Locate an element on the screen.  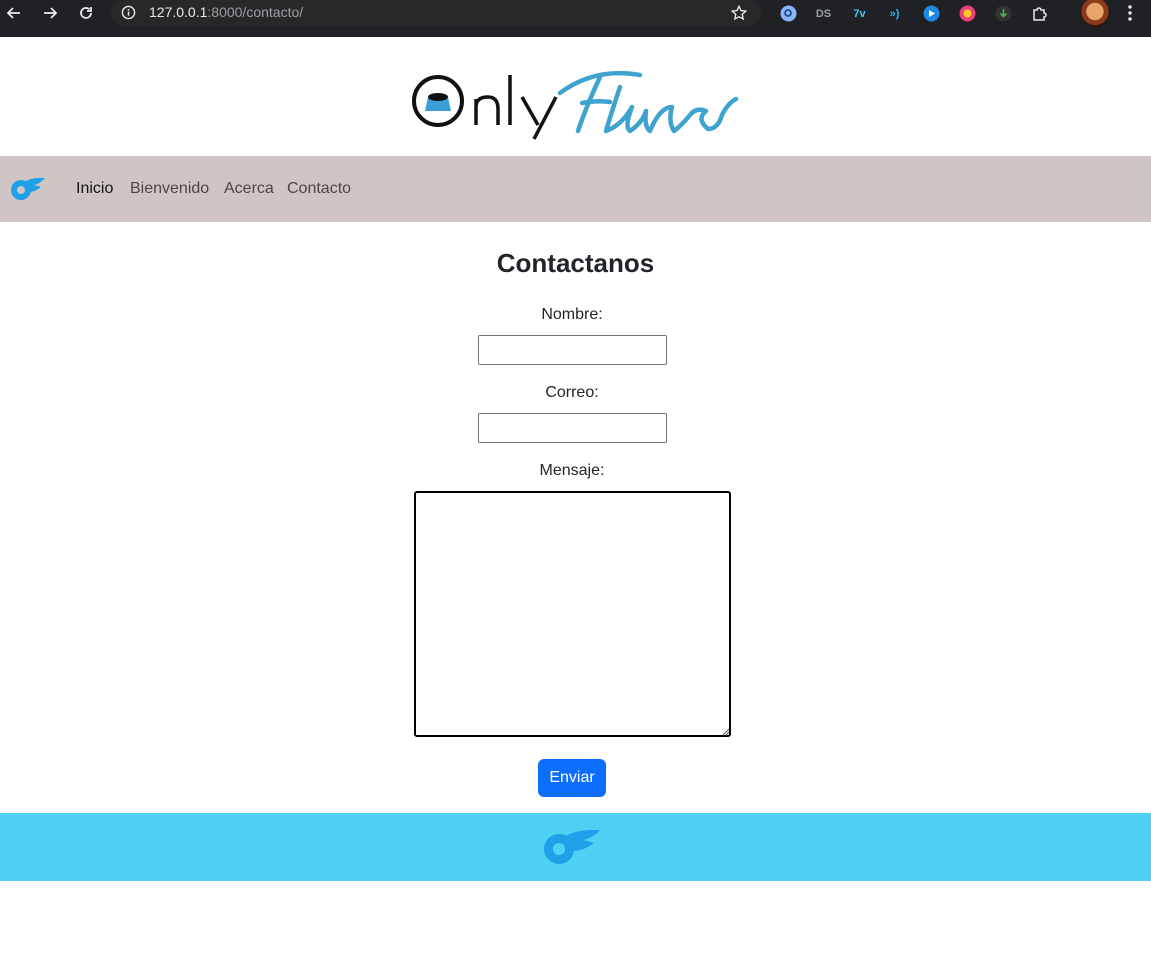
email-input is located at coordinates (572, 428).